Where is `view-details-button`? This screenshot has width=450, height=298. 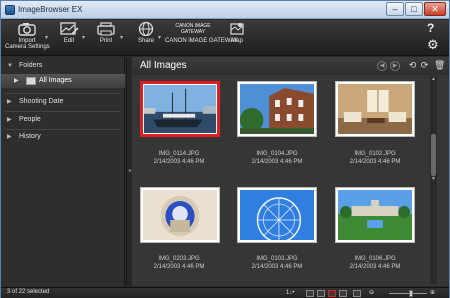
view-details-button is located at coordinates (321, 293).